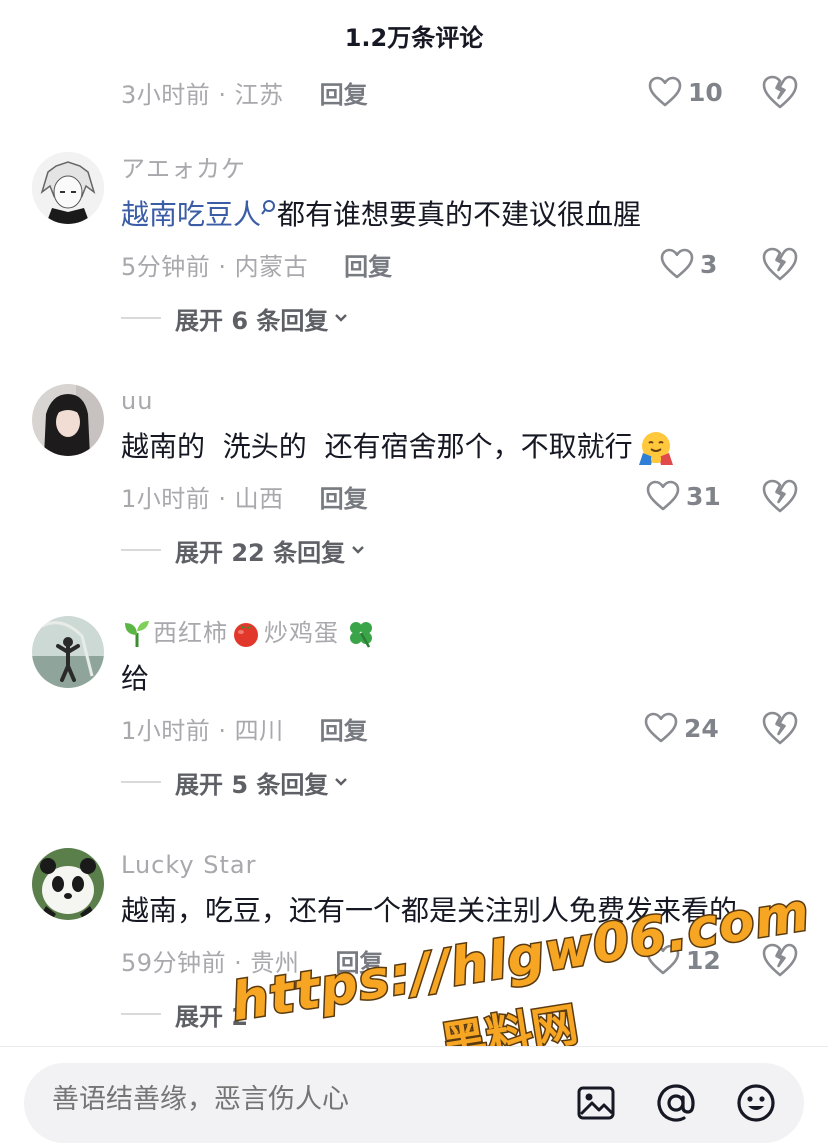  What do you see at coordinates (703, 496) in the screenshot?
I see `like-count: 31` at bounding box center [703, 496].